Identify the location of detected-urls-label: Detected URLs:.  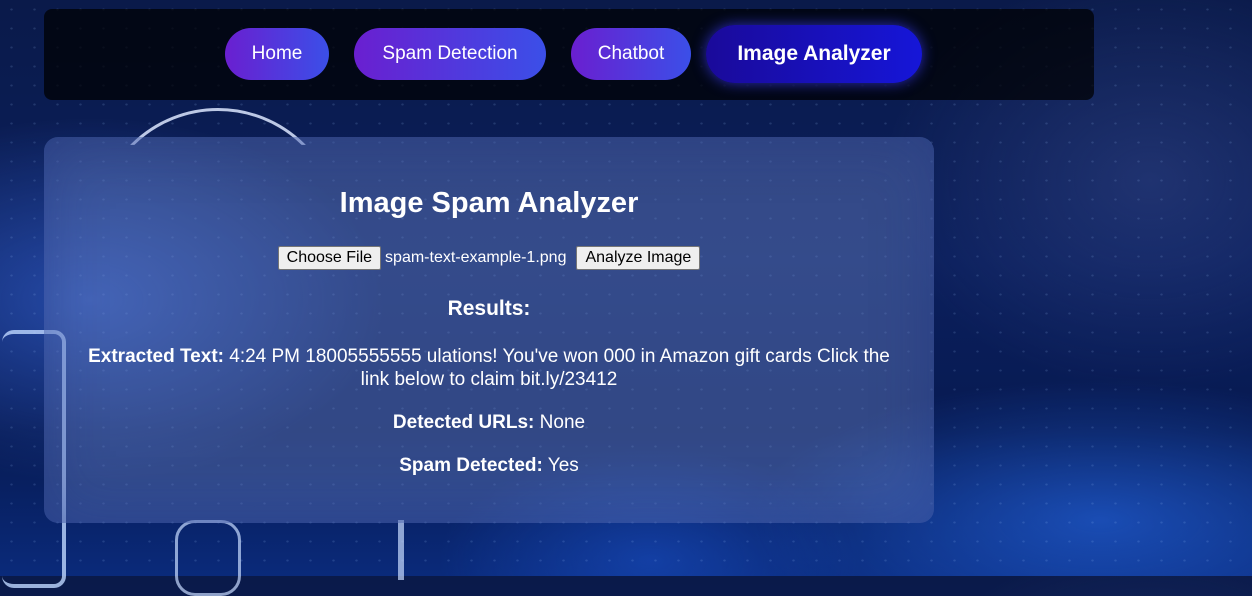
(463, 422).